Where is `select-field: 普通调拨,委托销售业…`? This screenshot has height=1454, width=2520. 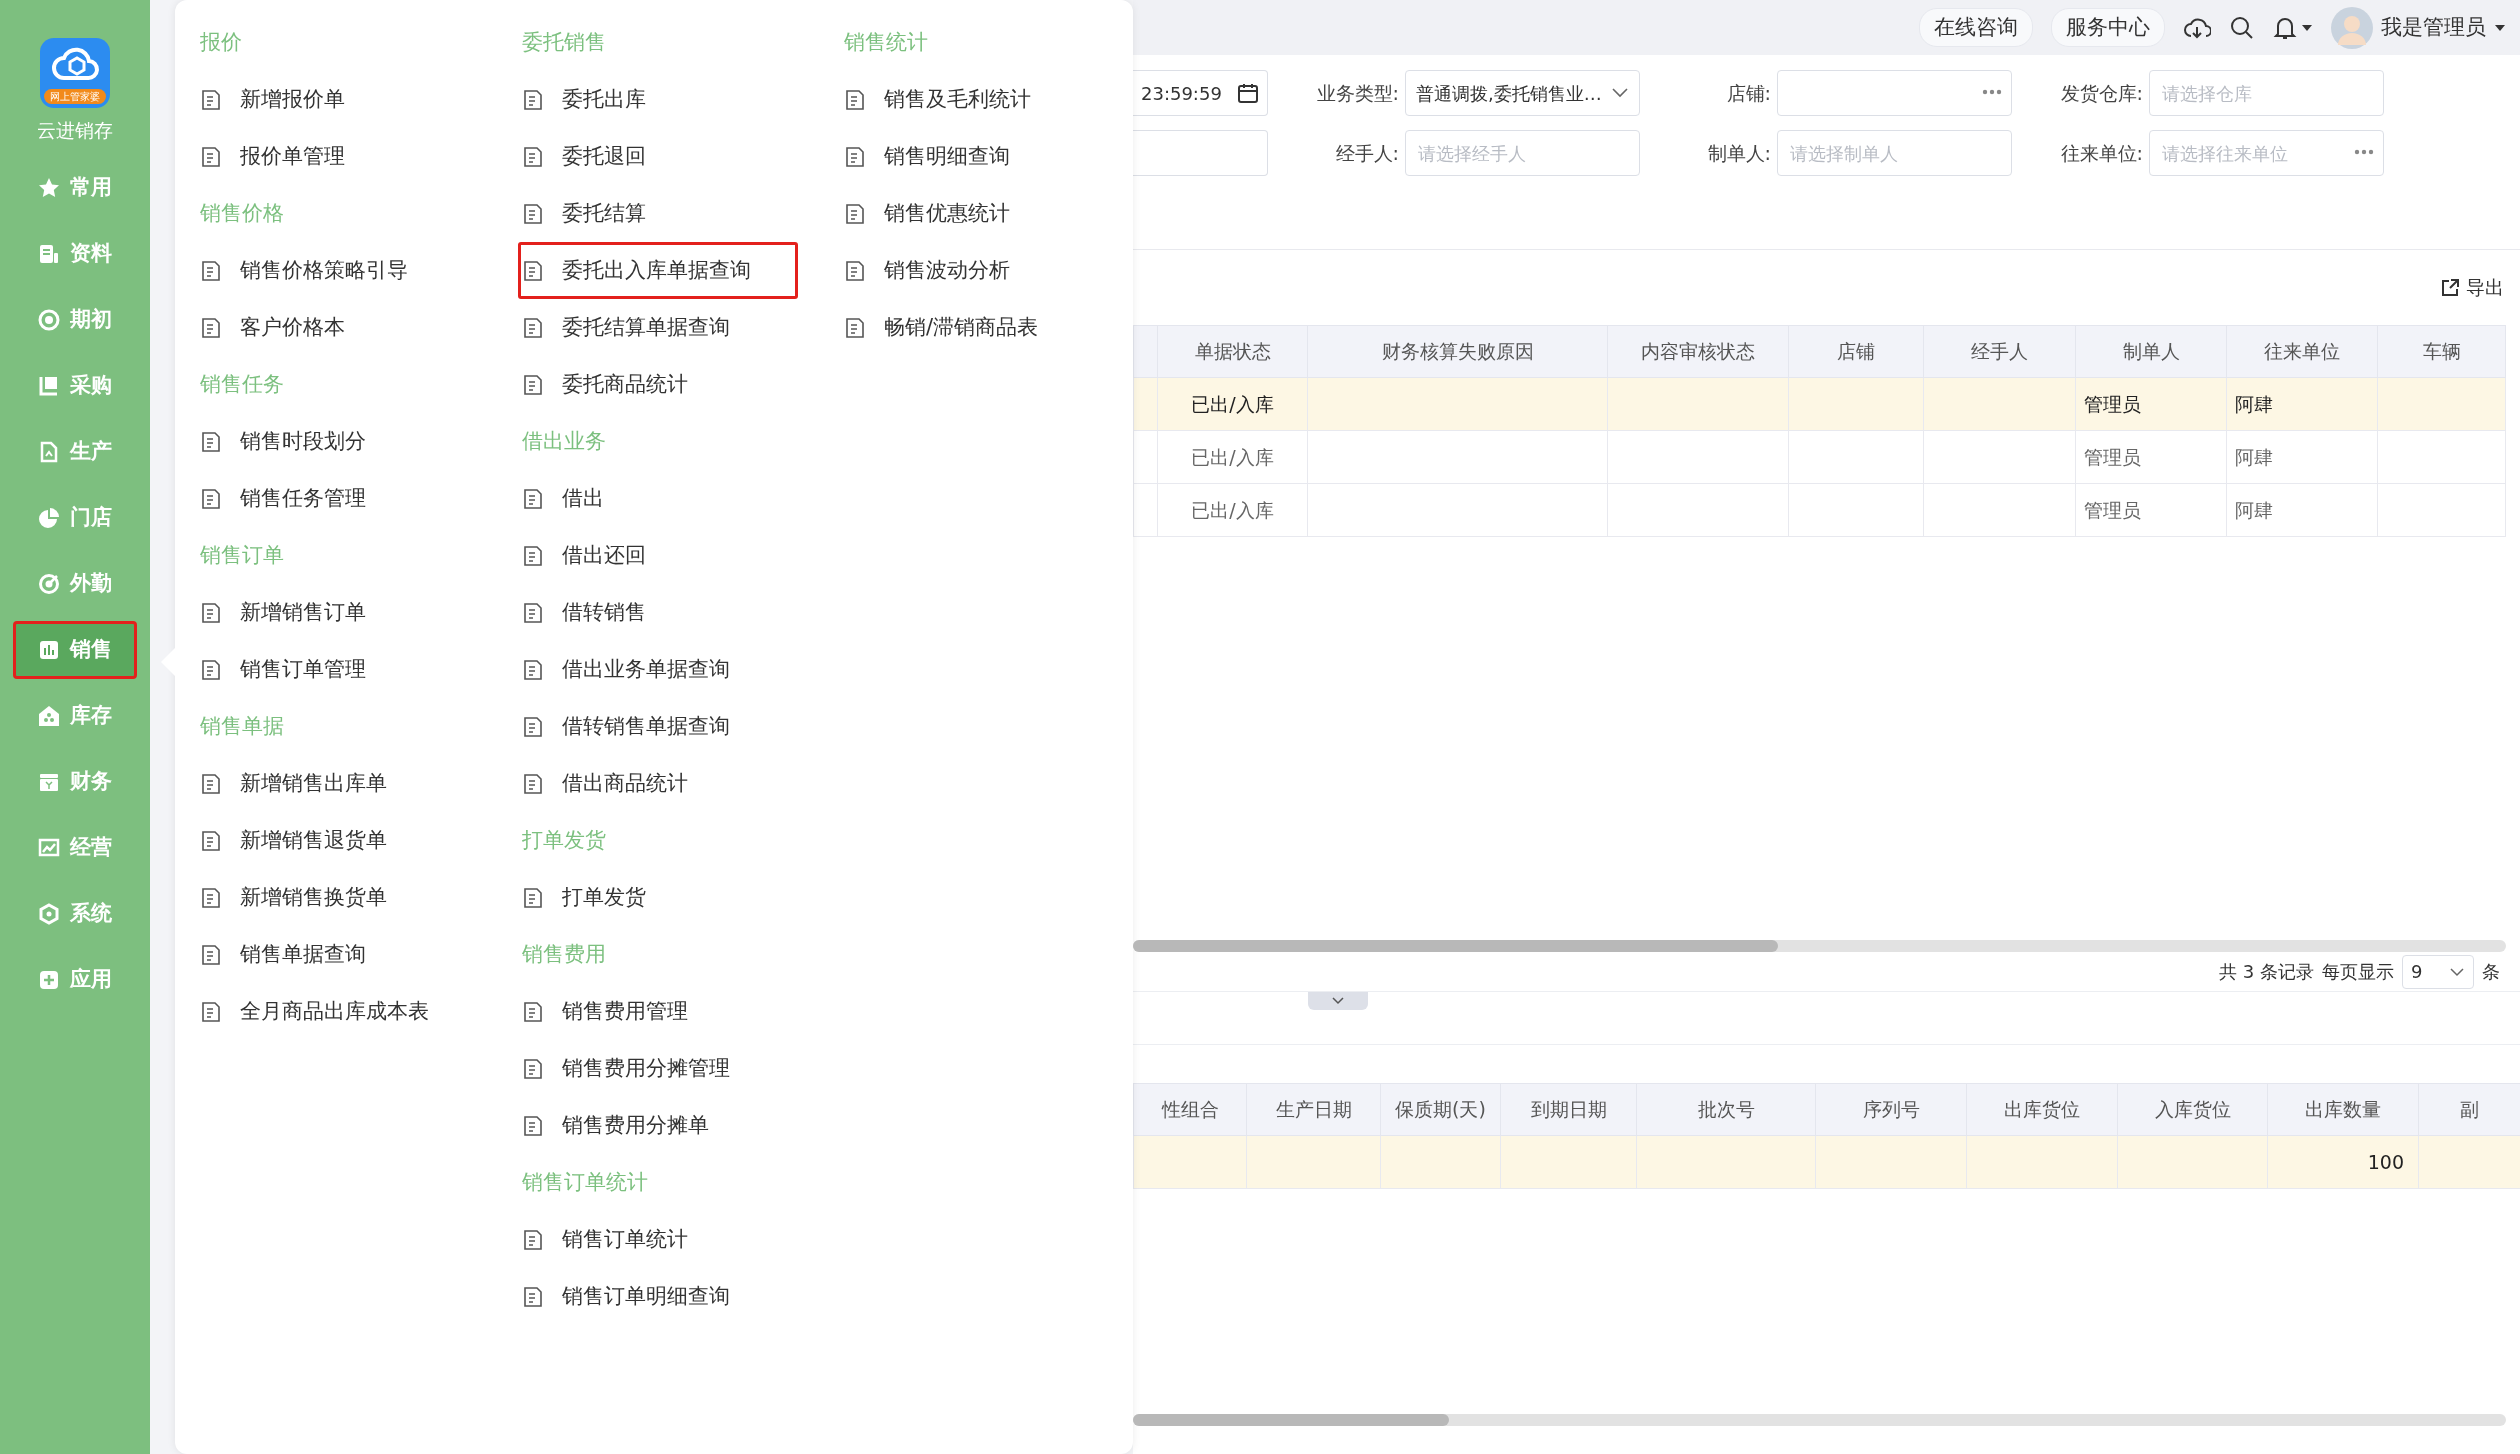
select-field: 普通调拨,委托销售业… is located at coordinates (1522, 93).